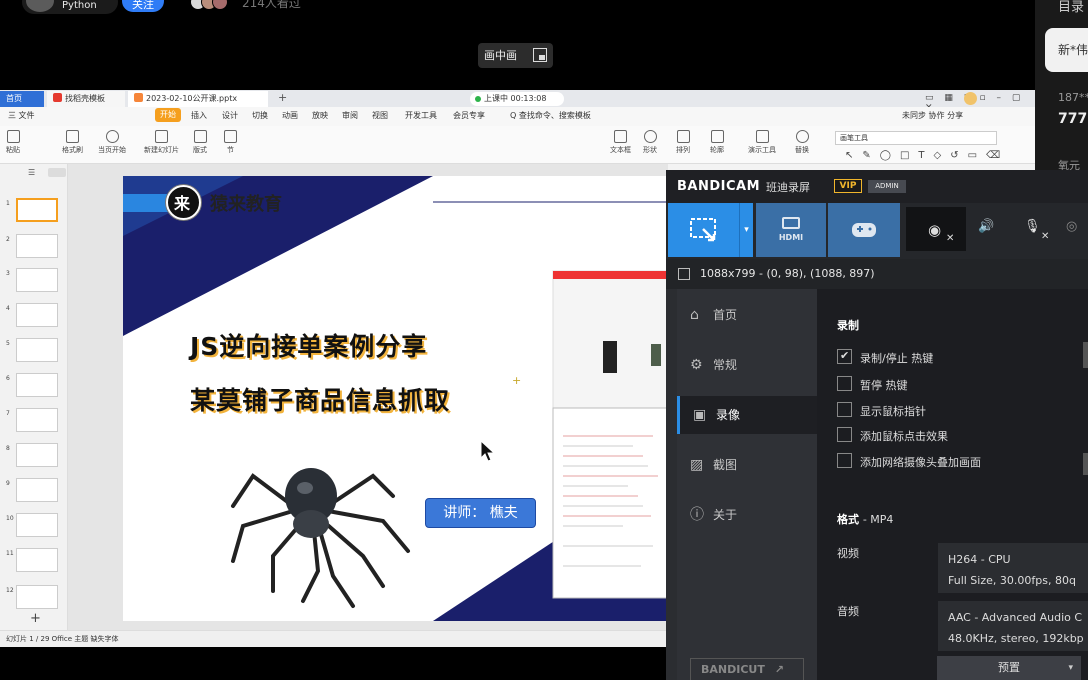 The image size is (1088, 680). Describe the element at coordinates (1073, 119) in the screenshot. I see `chat-message: 777` at that location.